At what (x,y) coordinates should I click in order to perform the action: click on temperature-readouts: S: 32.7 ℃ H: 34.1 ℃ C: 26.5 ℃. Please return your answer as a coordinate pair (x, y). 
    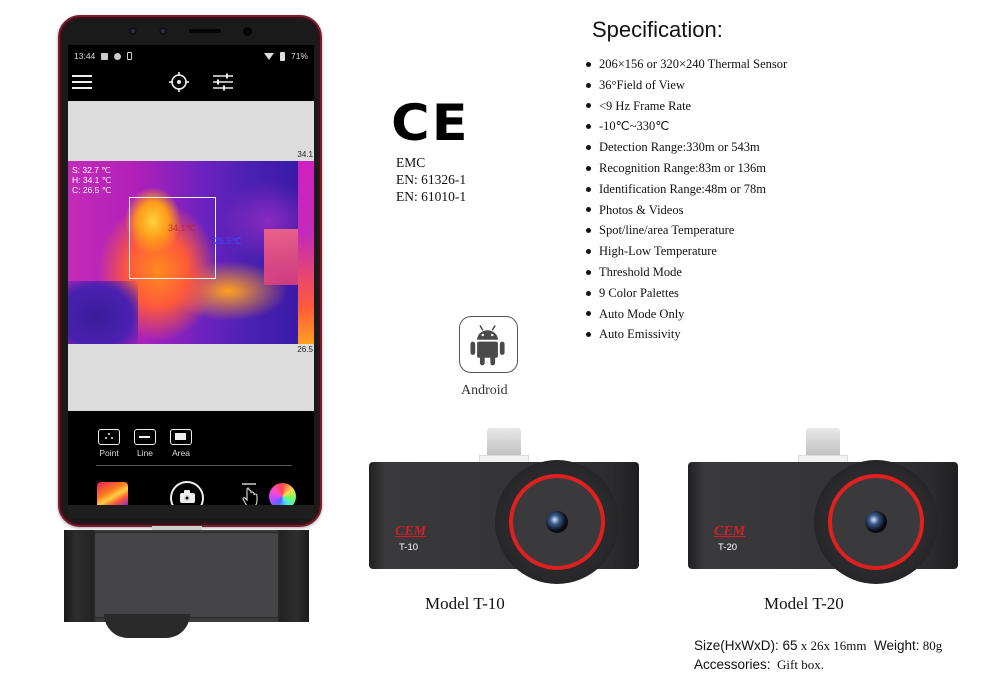
    Looking at the image, I should click on (91, 180).